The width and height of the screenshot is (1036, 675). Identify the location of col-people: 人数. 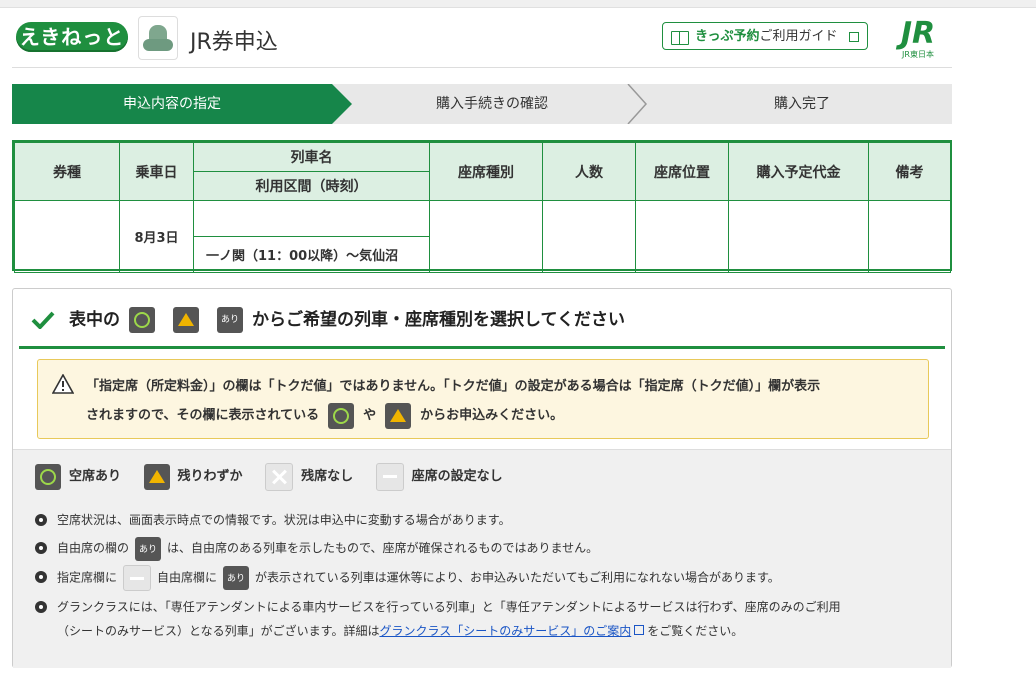
(589, 171).